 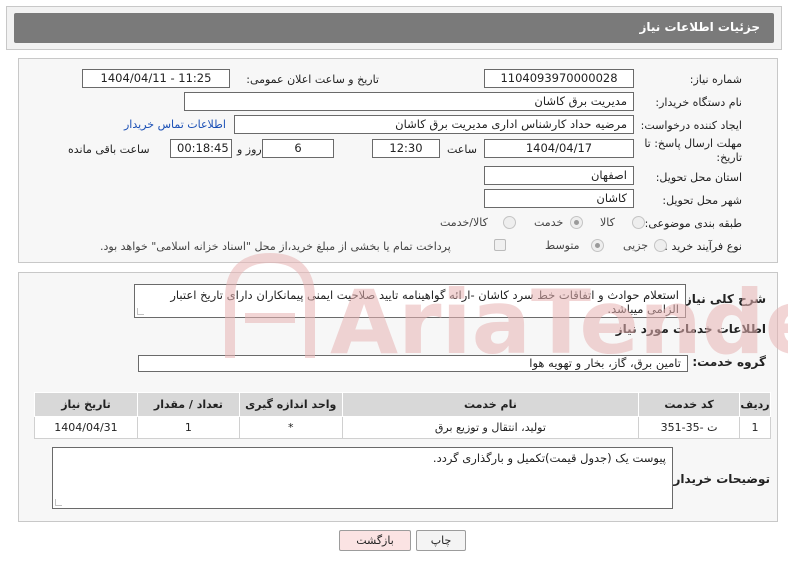 I want to click on city-label: شهر محل تحویل:, so click(x=702, y=200).